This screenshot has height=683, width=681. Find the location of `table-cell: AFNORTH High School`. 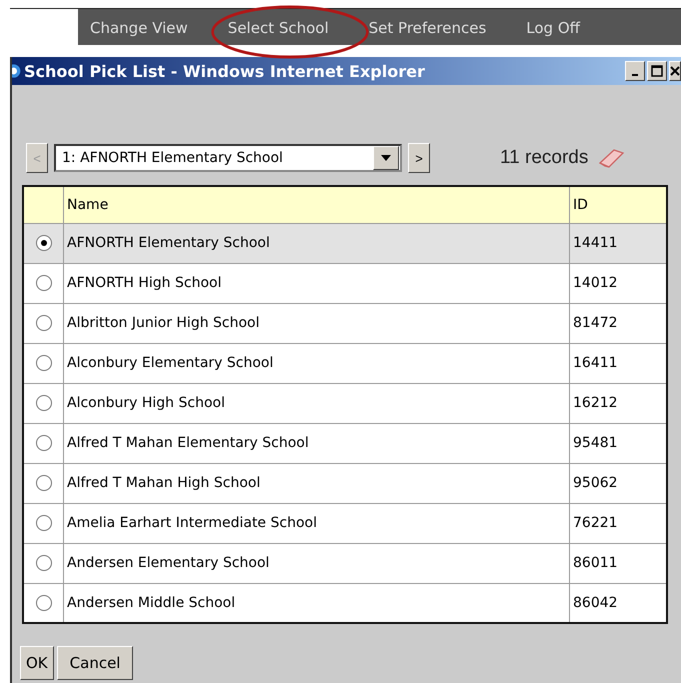

table-cell: AFNORTH High School is located at coordinates (317, 283).